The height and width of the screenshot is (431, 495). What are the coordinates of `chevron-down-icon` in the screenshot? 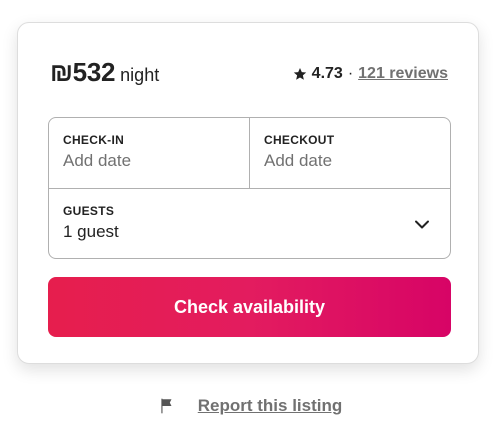 It's located at (422, 224).